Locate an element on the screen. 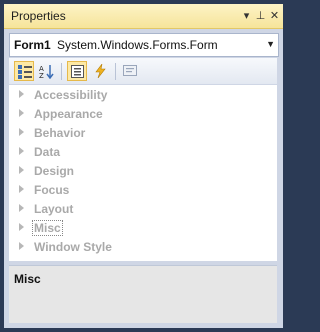 Image resolution: width=320 pixels, height=332 pixels. category-layout: Layout is located at coordinates (143, 209).